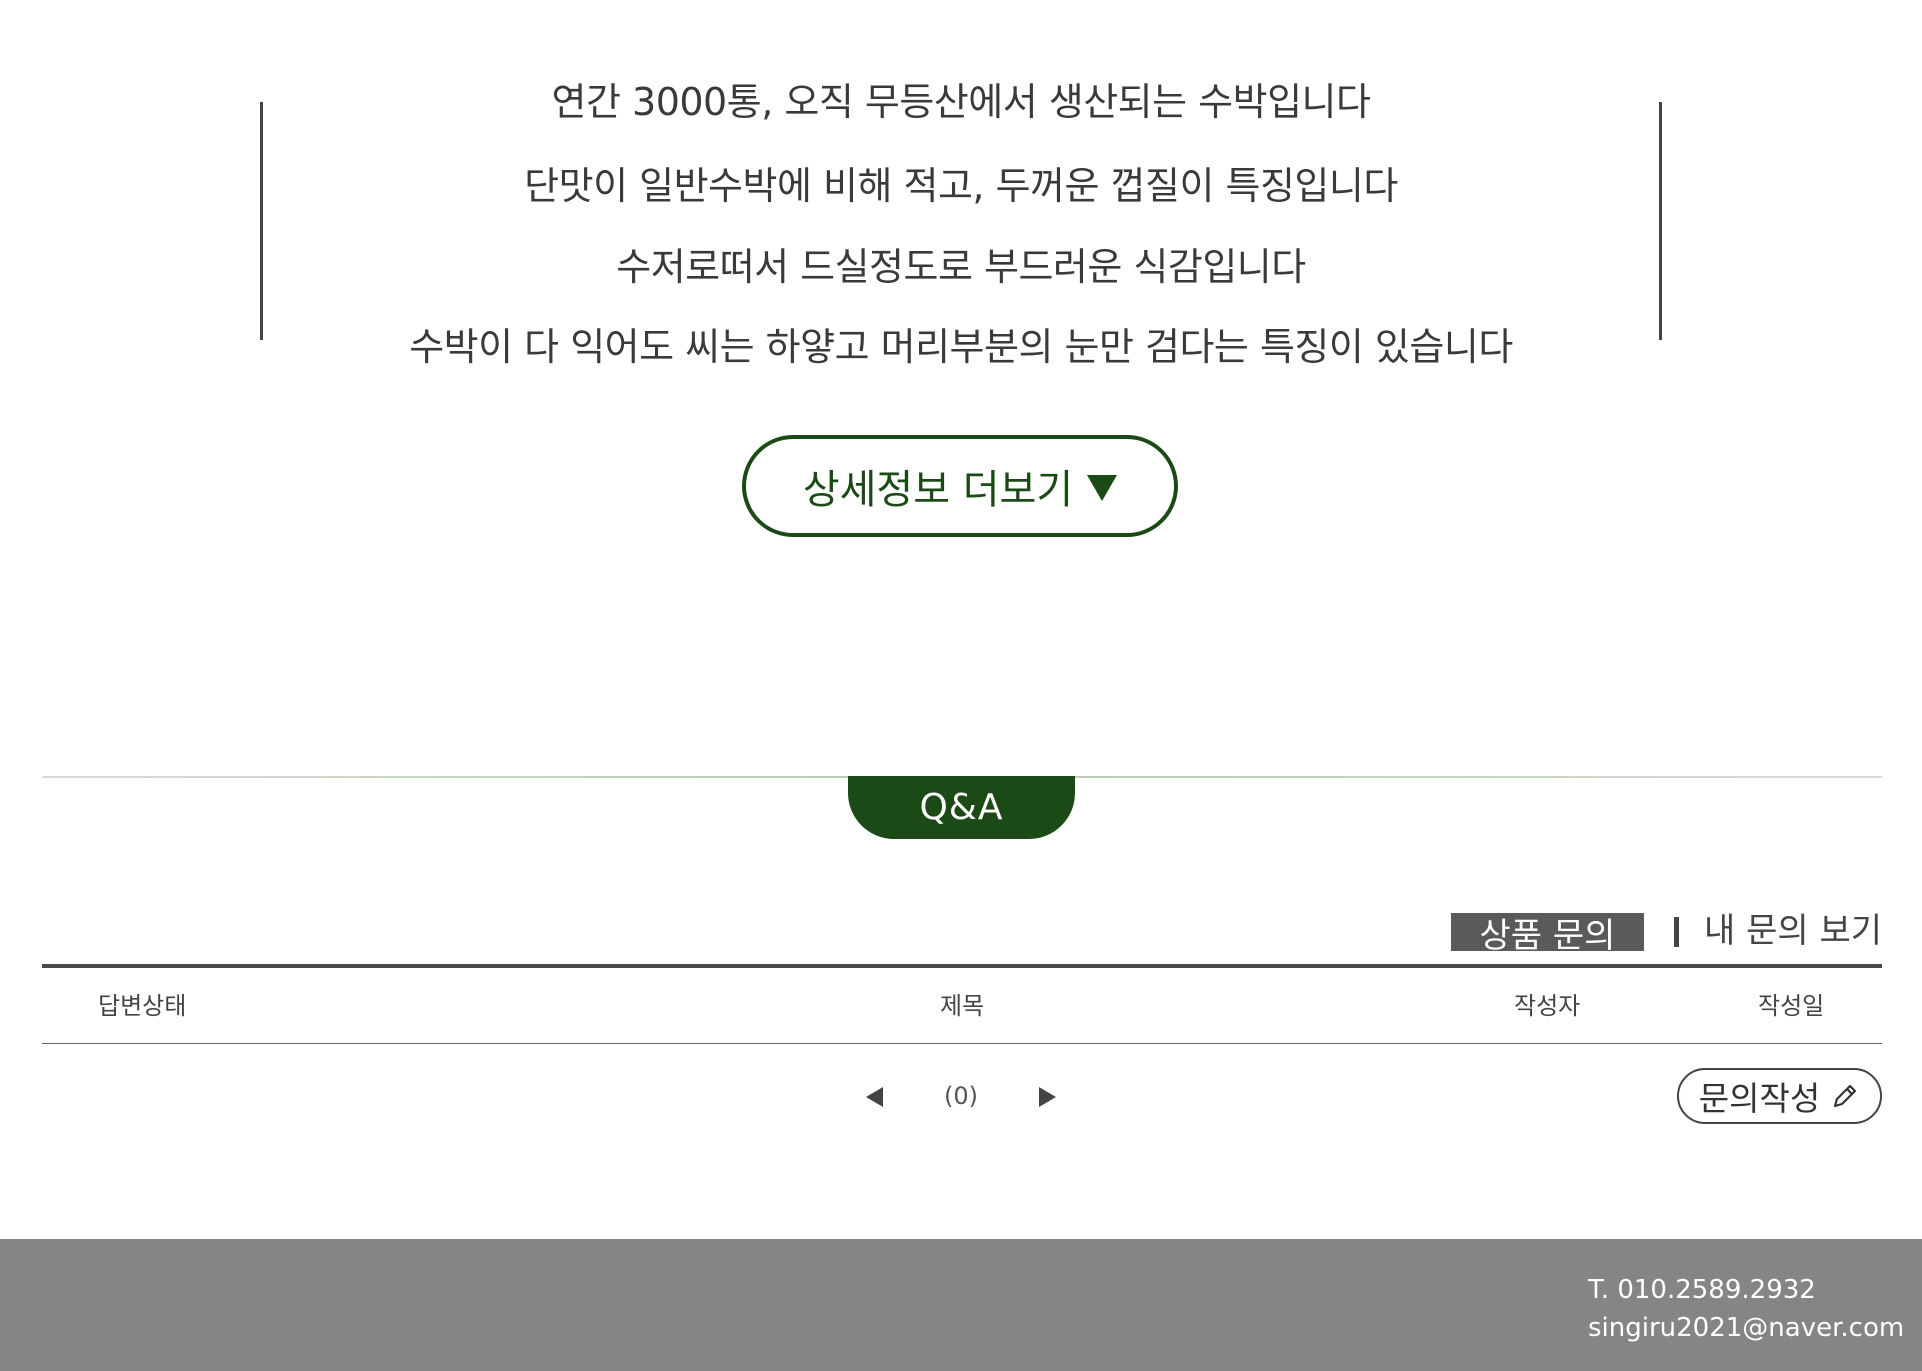  Describe the element at coordinates (1547, 1006) in the screenshot. I see `column-header-author: 작성자` at that location.